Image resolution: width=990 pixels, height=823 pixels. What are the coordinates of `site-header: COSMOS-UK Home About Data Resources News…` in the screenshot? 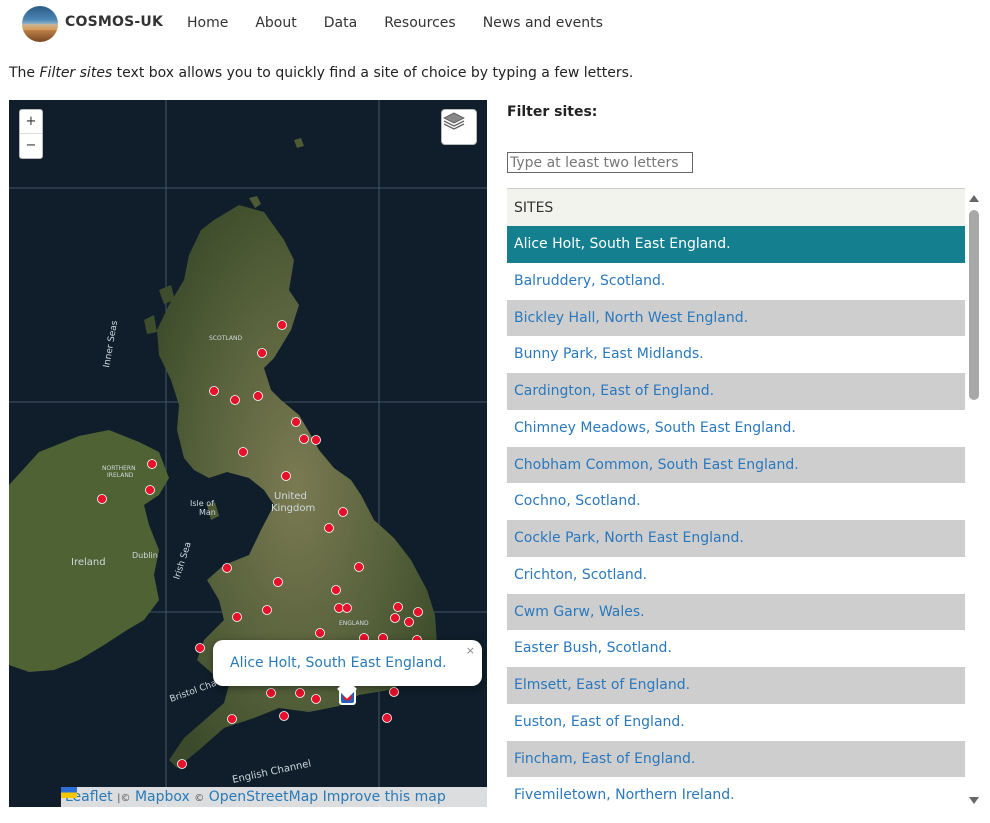 It's located at (495, 23).